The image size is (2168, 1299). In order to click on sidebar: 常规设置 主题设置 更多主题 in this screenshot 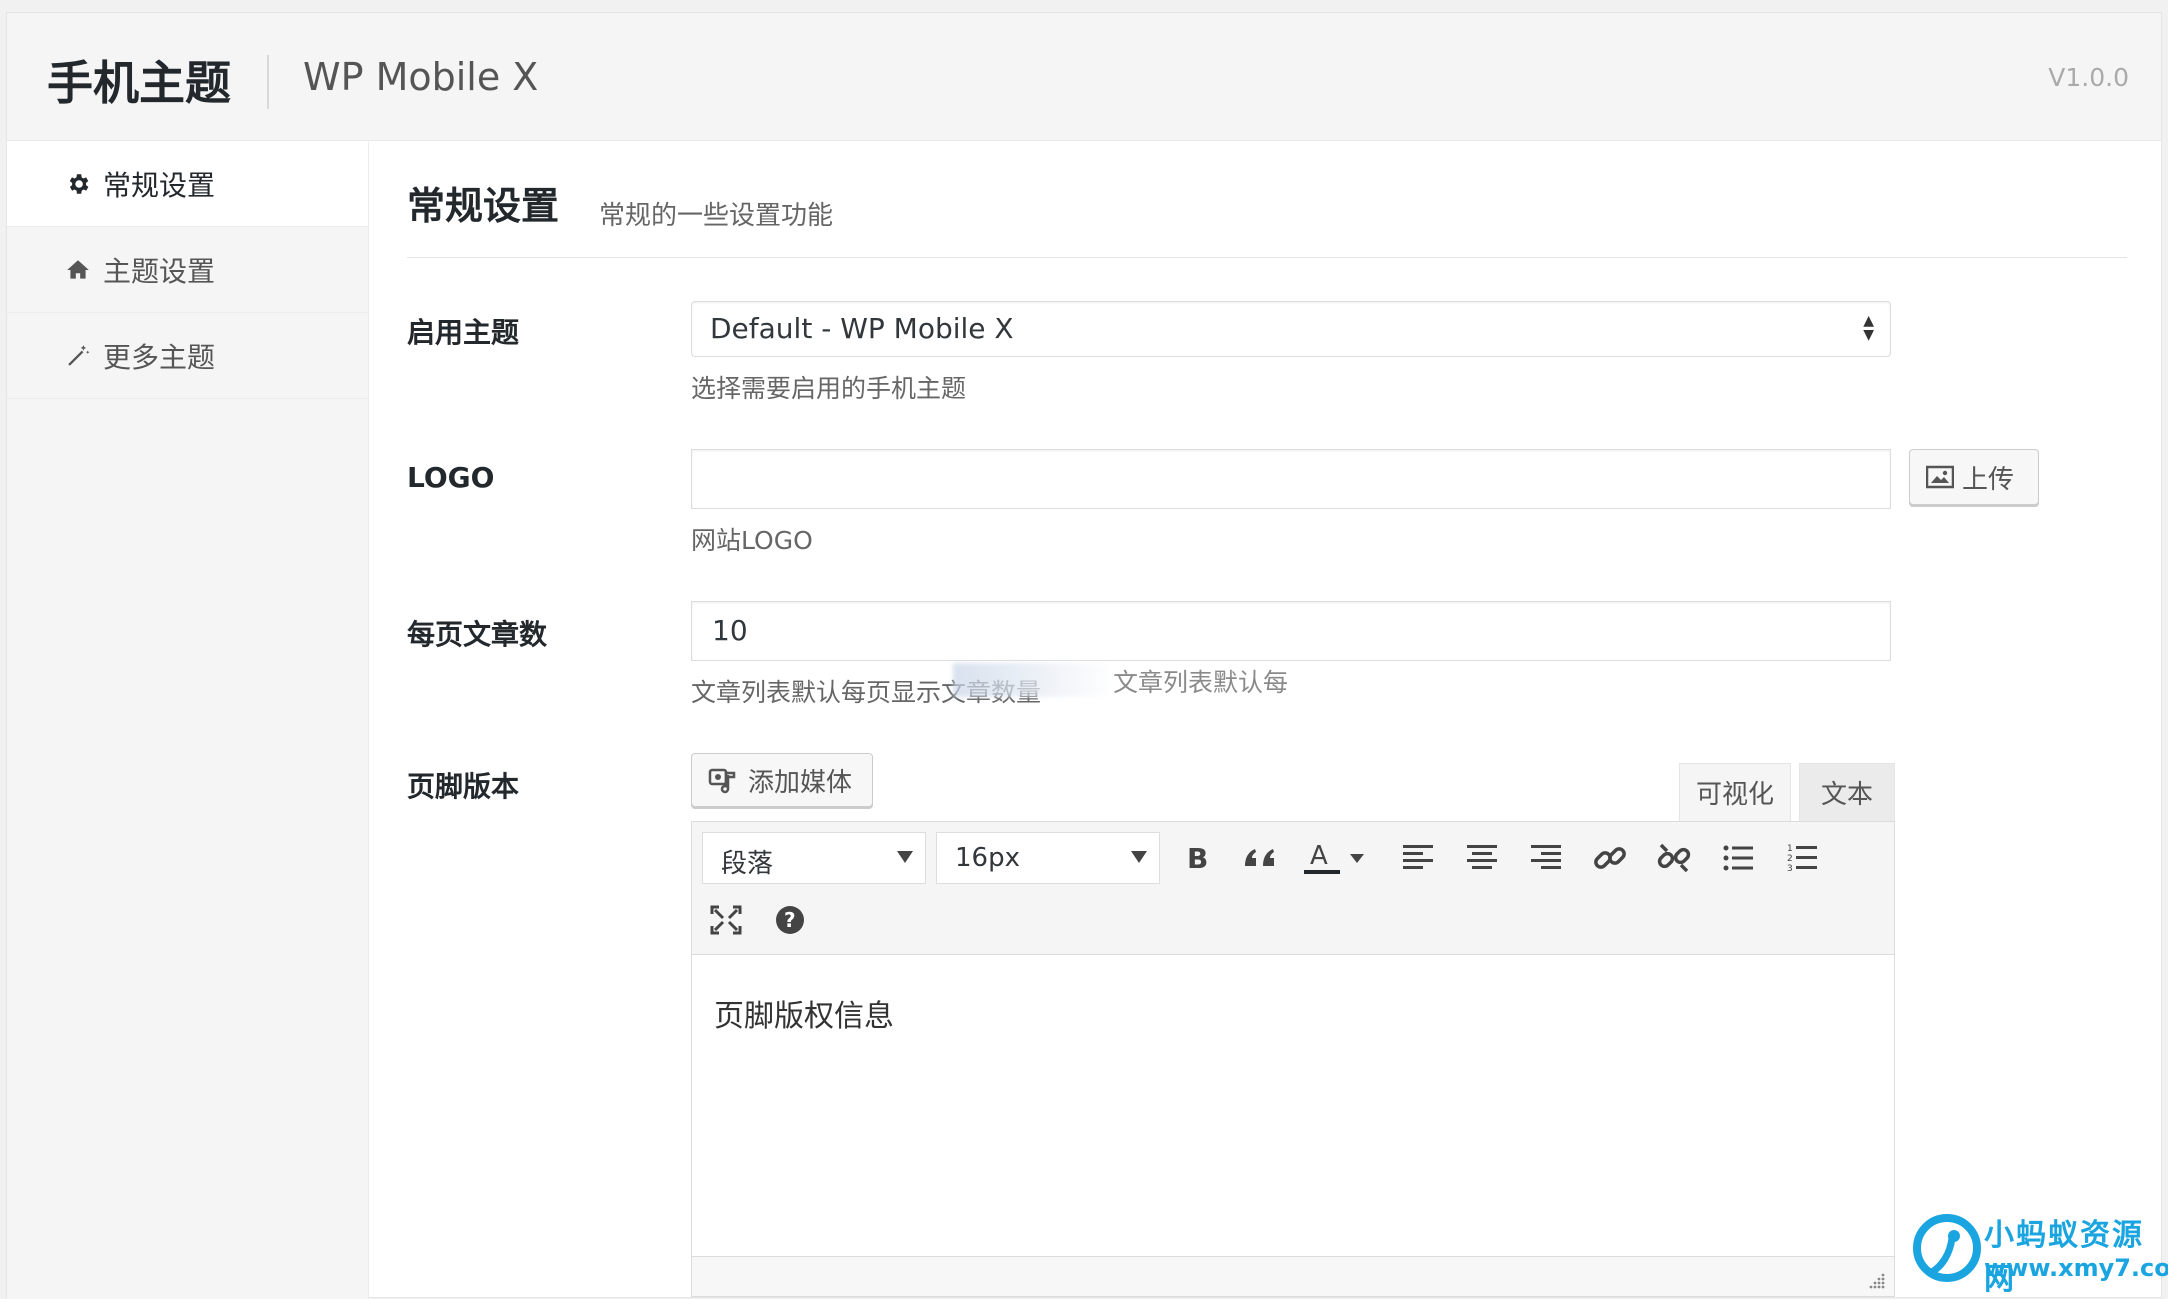, I will do `click(188, 720)`.